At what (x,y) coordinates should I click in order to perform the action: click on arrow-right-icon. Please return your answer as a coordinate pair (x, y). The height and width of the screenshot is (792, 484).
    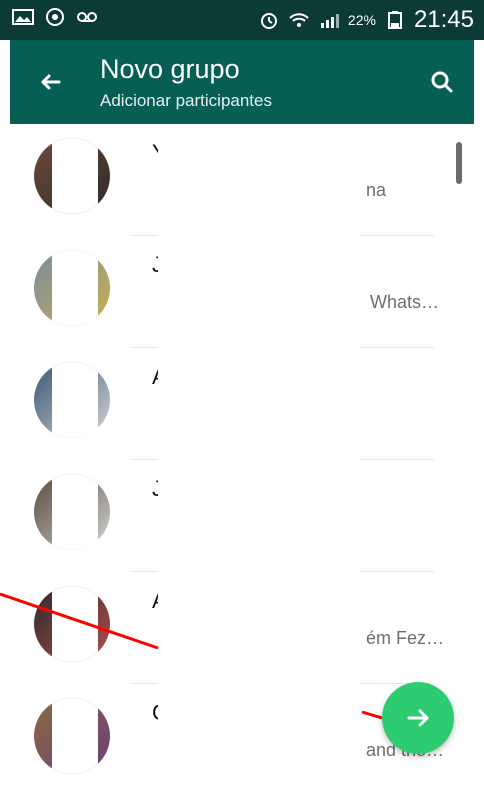
    Looking at the image, I should click on (418, 718).